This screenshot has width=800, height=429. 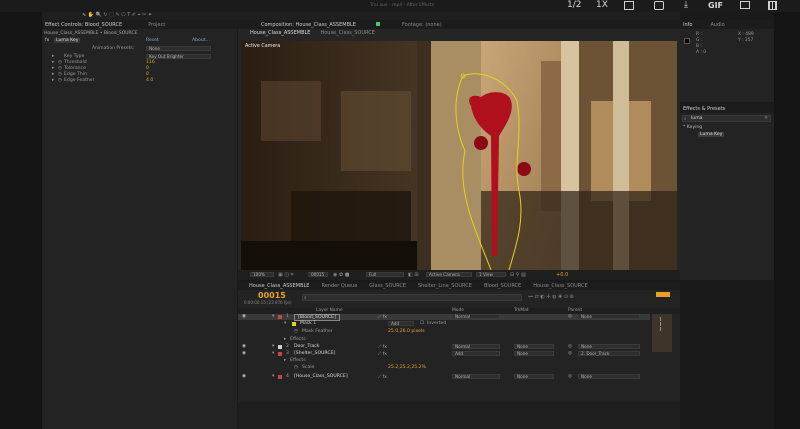 What do you see at coordinates (156, 25) in the screenshot?
I see `tab-project: Project` at bounding box center [156, 25].